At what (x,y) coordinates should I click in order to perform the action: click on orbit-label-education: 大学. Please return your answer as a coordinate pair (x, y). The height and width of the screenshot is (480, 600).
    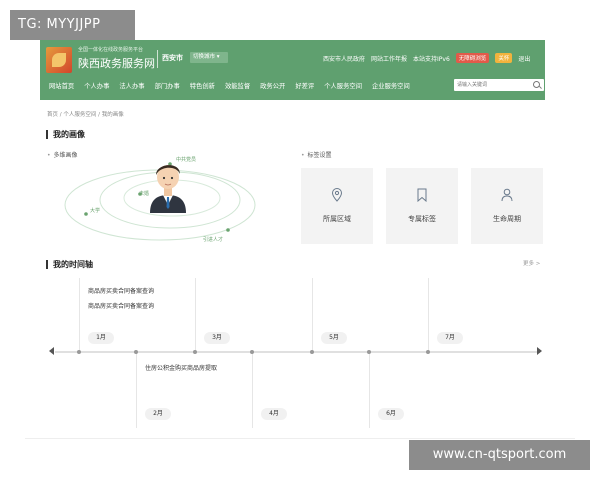
    Looking at the image, I should click on (95, 211).